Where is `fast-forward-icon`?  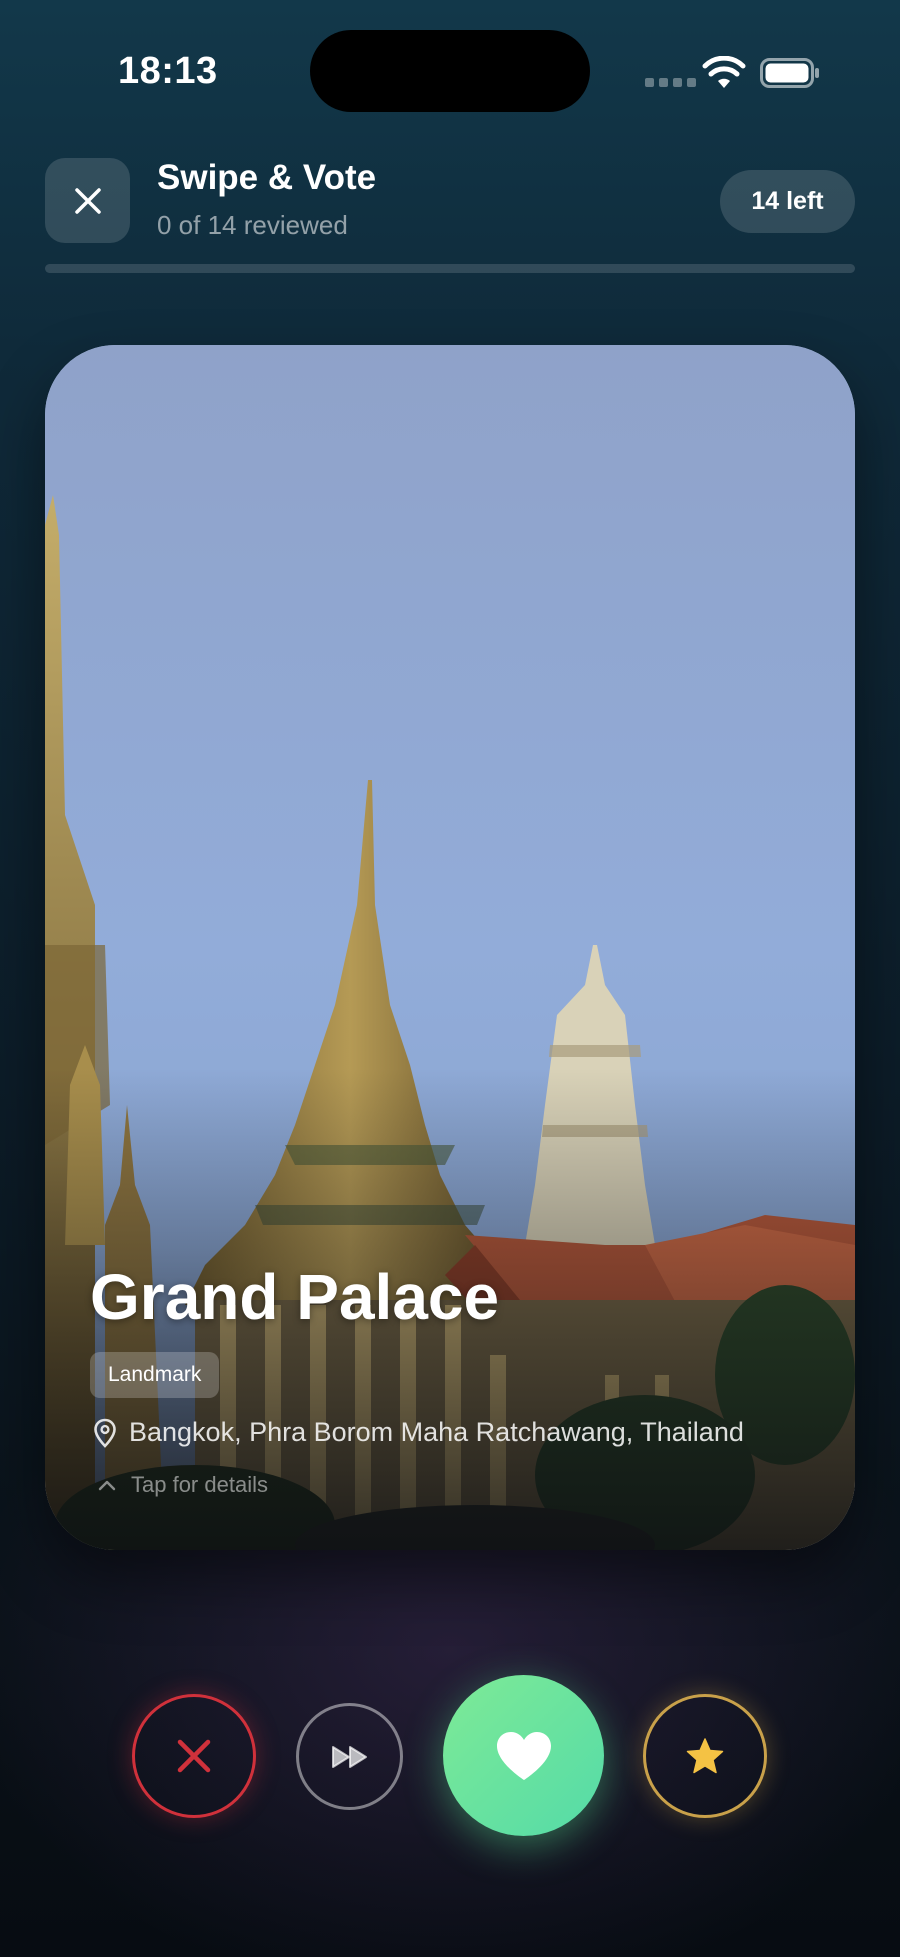 fast-forward-icon is located at coordinates (349, 1756).